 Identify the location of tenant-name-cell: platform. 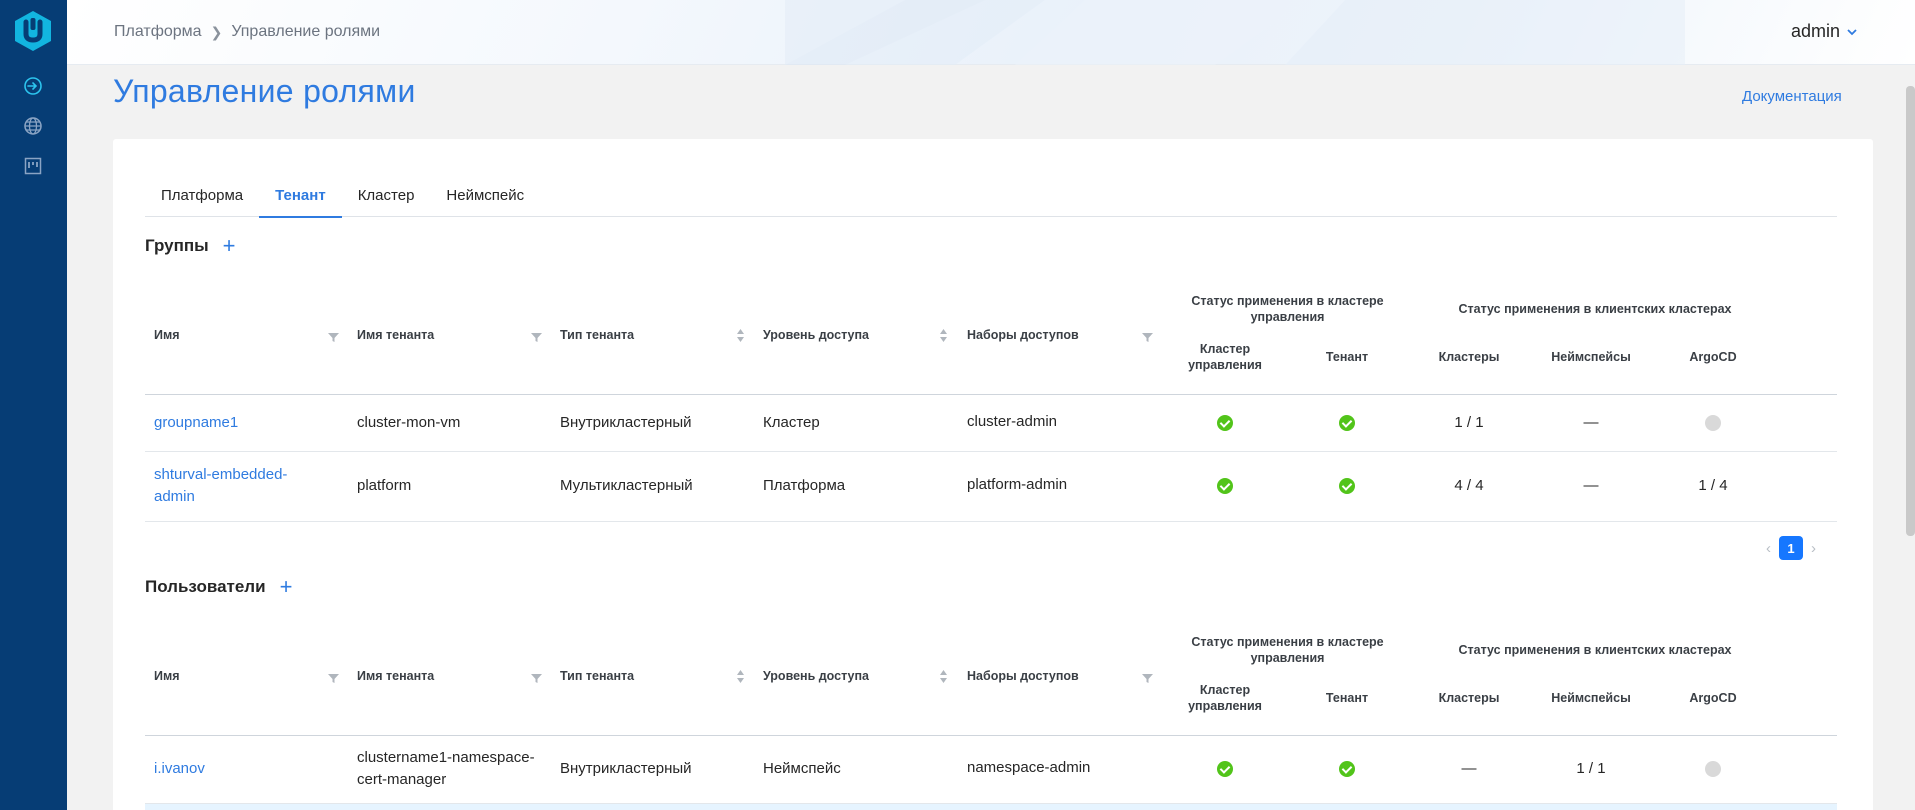
(384, 485).